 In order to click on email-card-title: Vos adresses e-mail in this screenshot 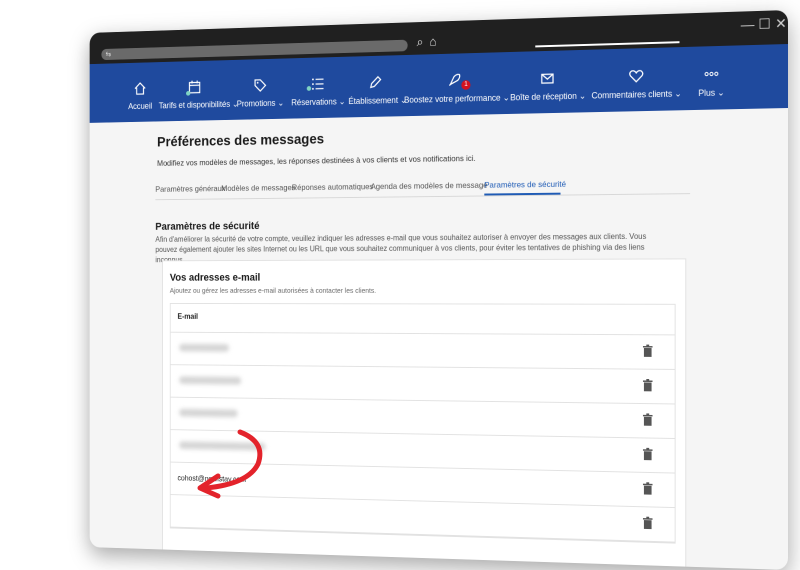, I will do `click(215, 278)`.